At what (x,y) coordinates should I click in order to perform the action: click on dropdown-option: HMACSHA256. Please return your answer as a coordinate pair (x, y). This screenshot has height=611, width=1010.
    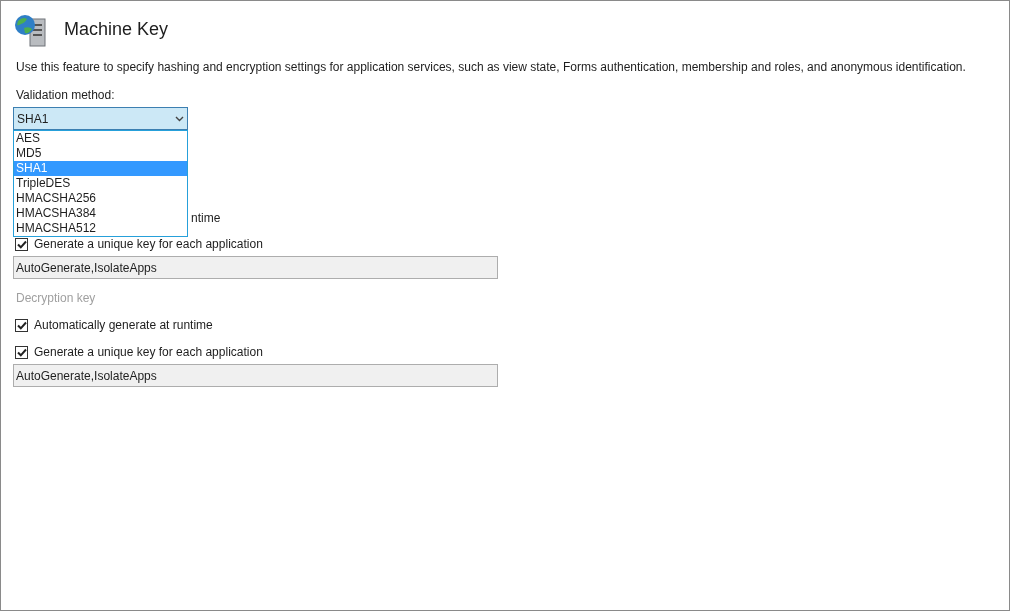
    Looking at the image, I should click on (100, 198).